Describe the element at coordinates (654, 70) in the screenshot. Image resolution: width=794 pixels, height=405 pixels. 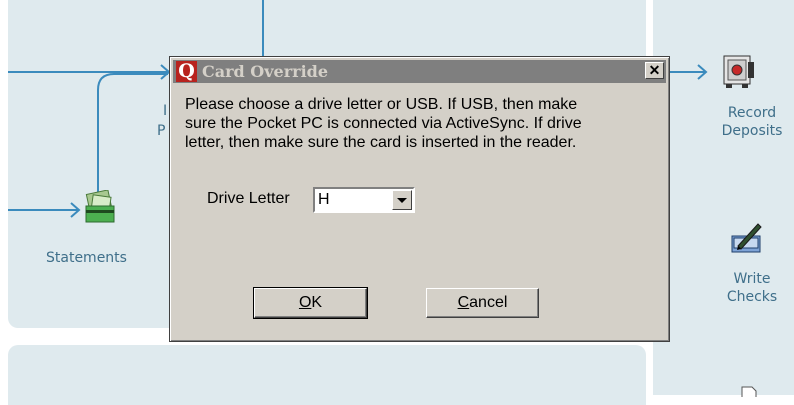
I see `close-button: ✕` at that location.